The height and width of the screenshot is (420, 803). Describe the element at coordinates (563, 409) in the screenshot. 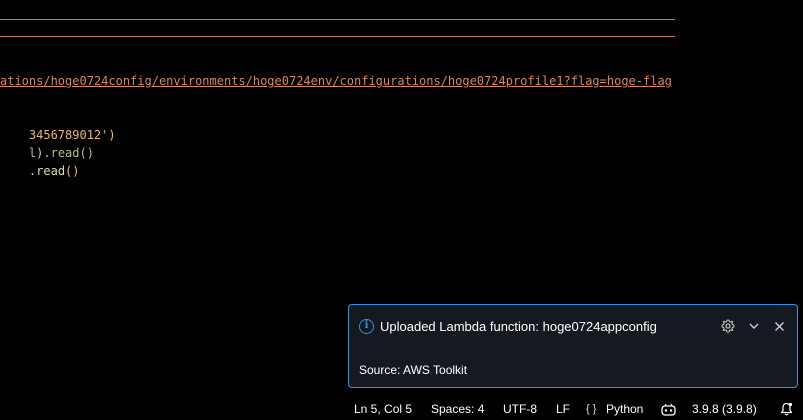

I see `eol-setting: LF` at that location.